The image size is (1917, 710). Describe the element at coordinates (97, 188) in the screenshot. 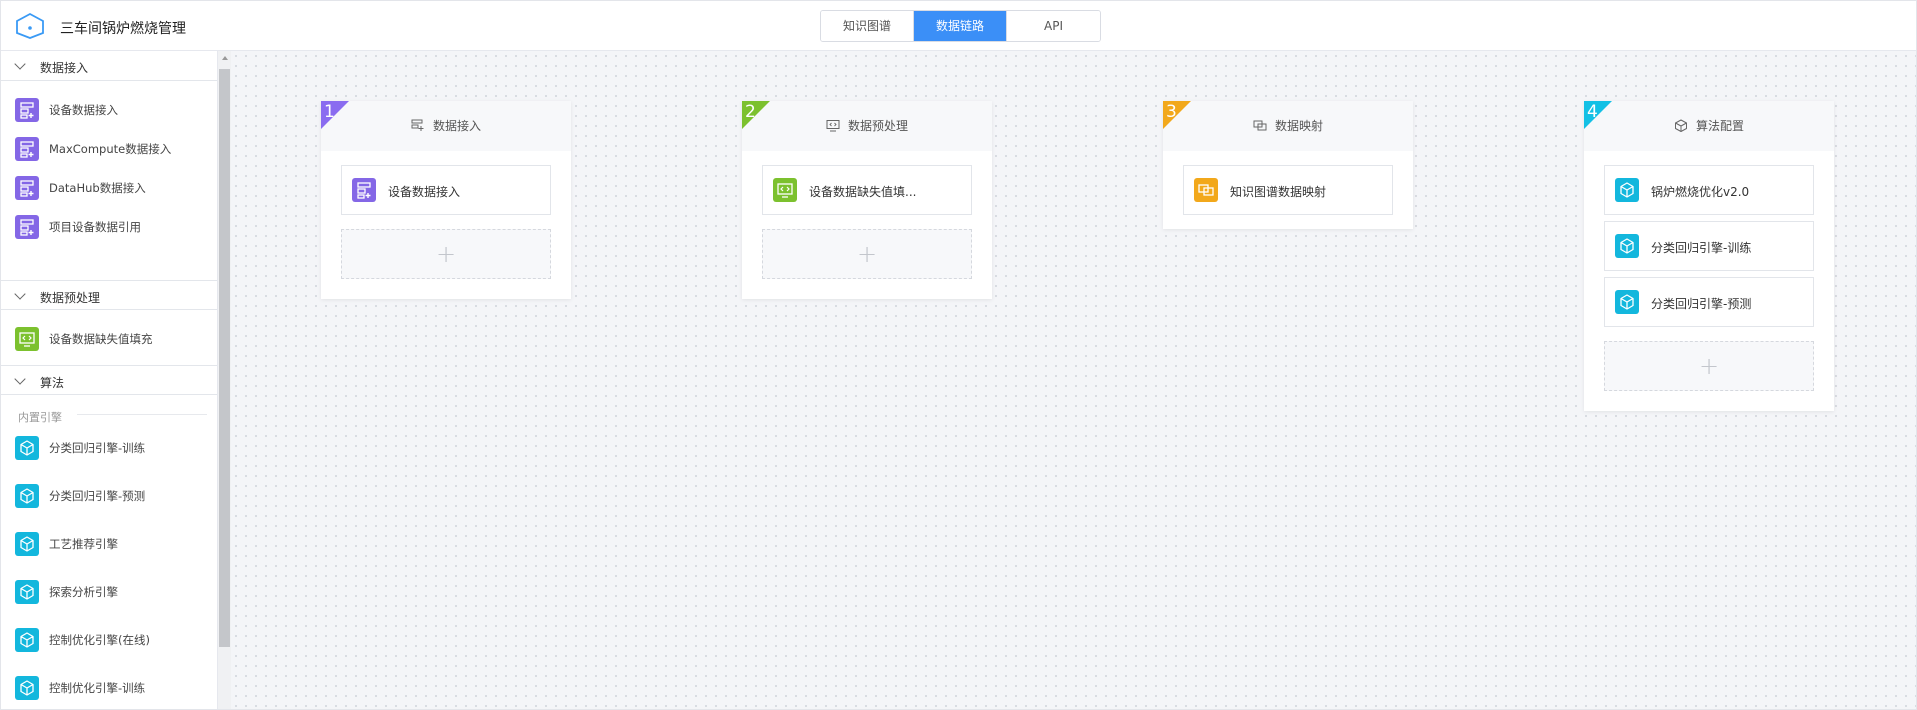

I see `sidebar-item-label: DataHub数据接入` at that location.